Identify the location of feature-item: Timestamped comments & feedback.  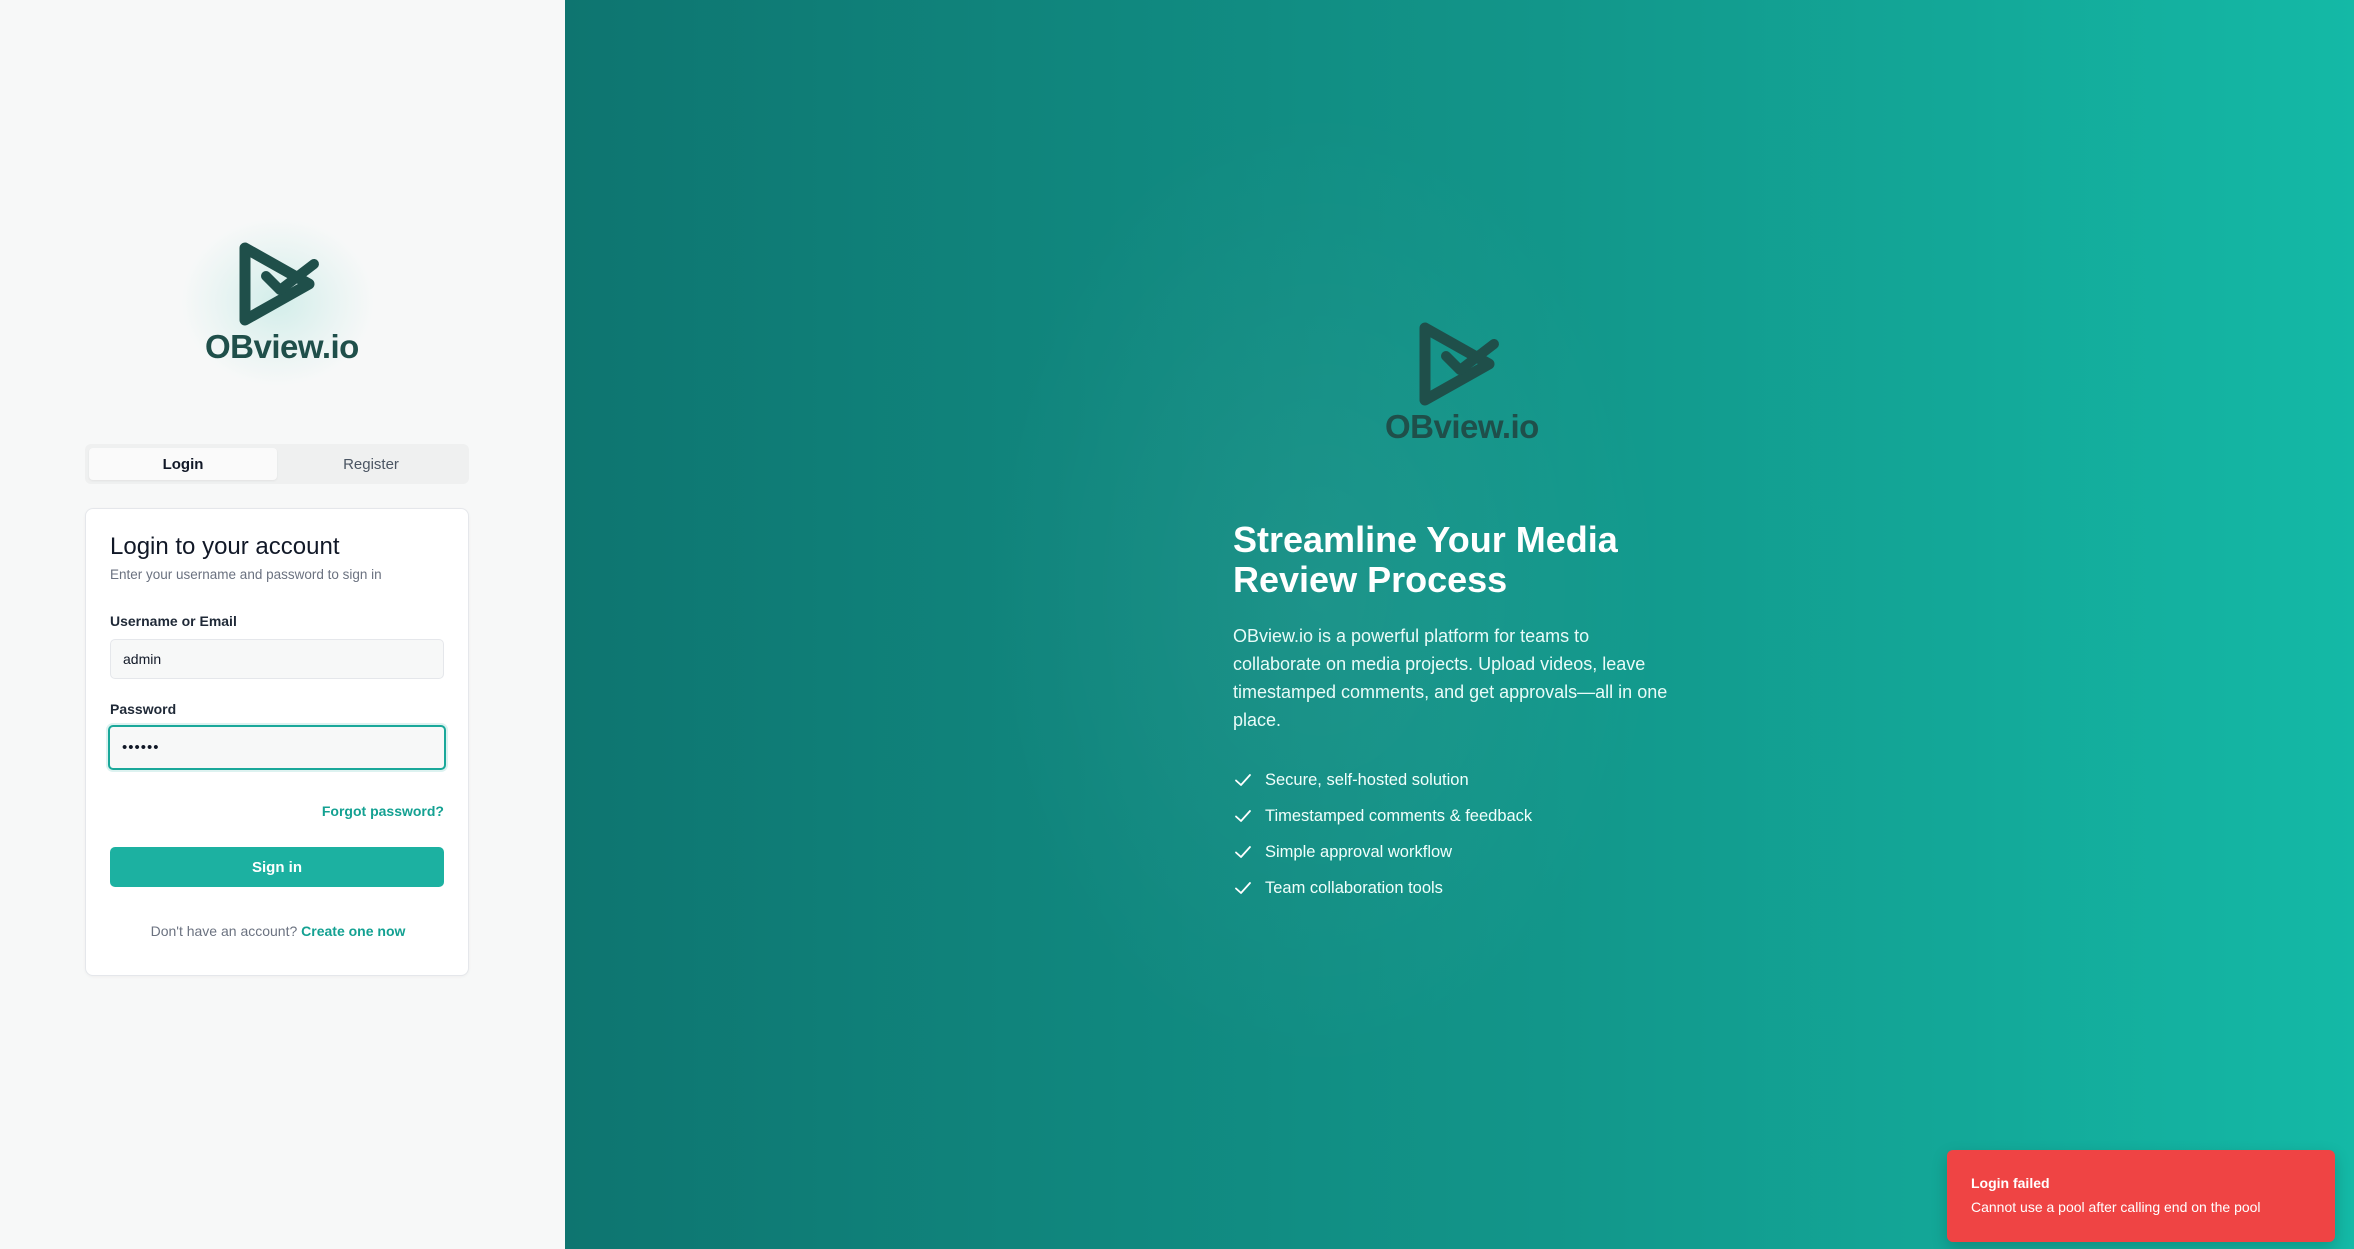
(1382, 816).